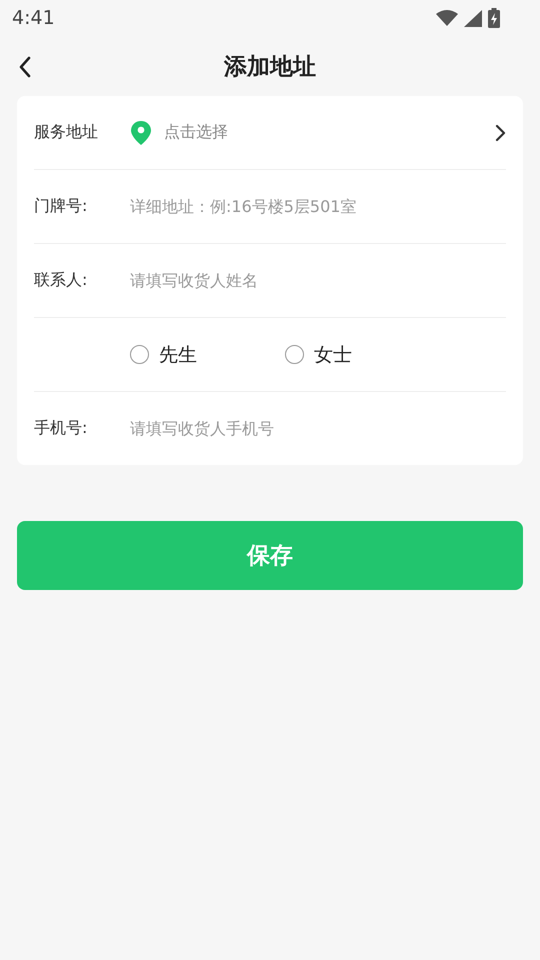 This screenshot has height=960, width=540. I want to click on gender-radio: 女士, so click(318, 355).